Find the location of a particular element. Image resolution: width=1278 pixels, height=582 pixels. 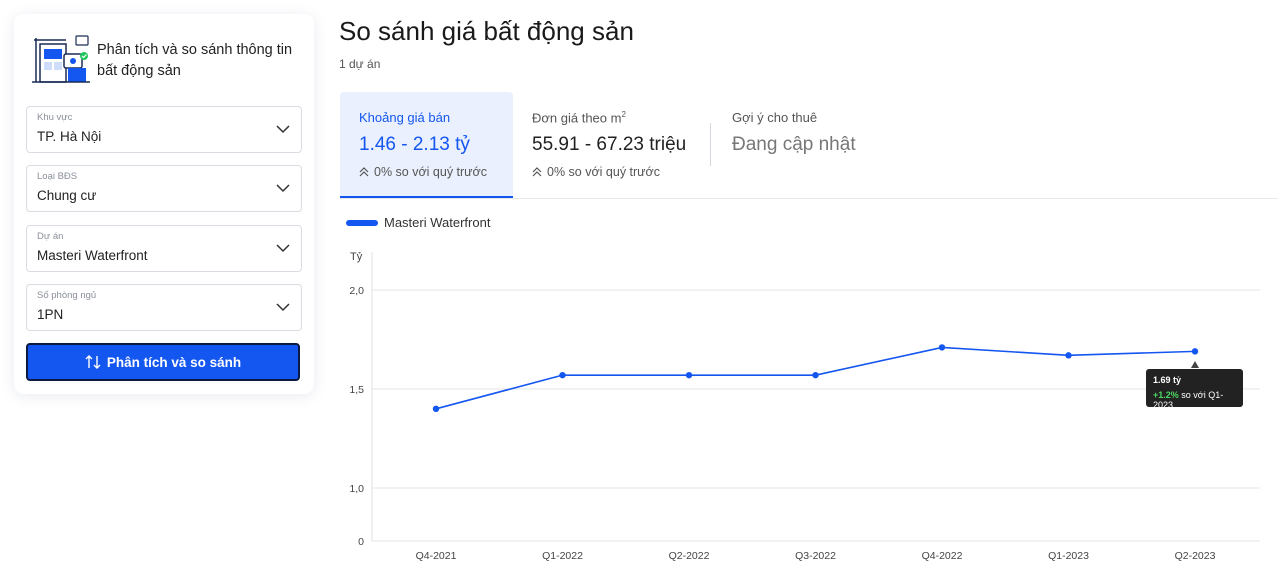

tab-price-range-value: 1.46 - 2.13 tỷ is located at coordinates (414, 144).